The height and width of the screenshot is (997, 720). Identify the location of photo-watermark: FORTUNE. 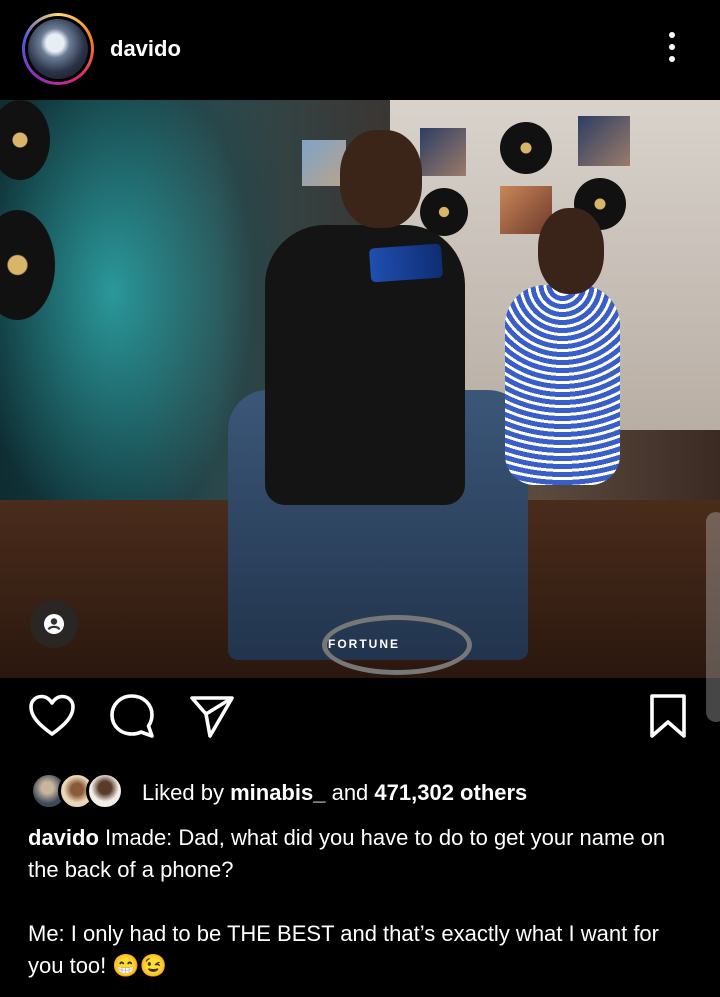
(364, 644).